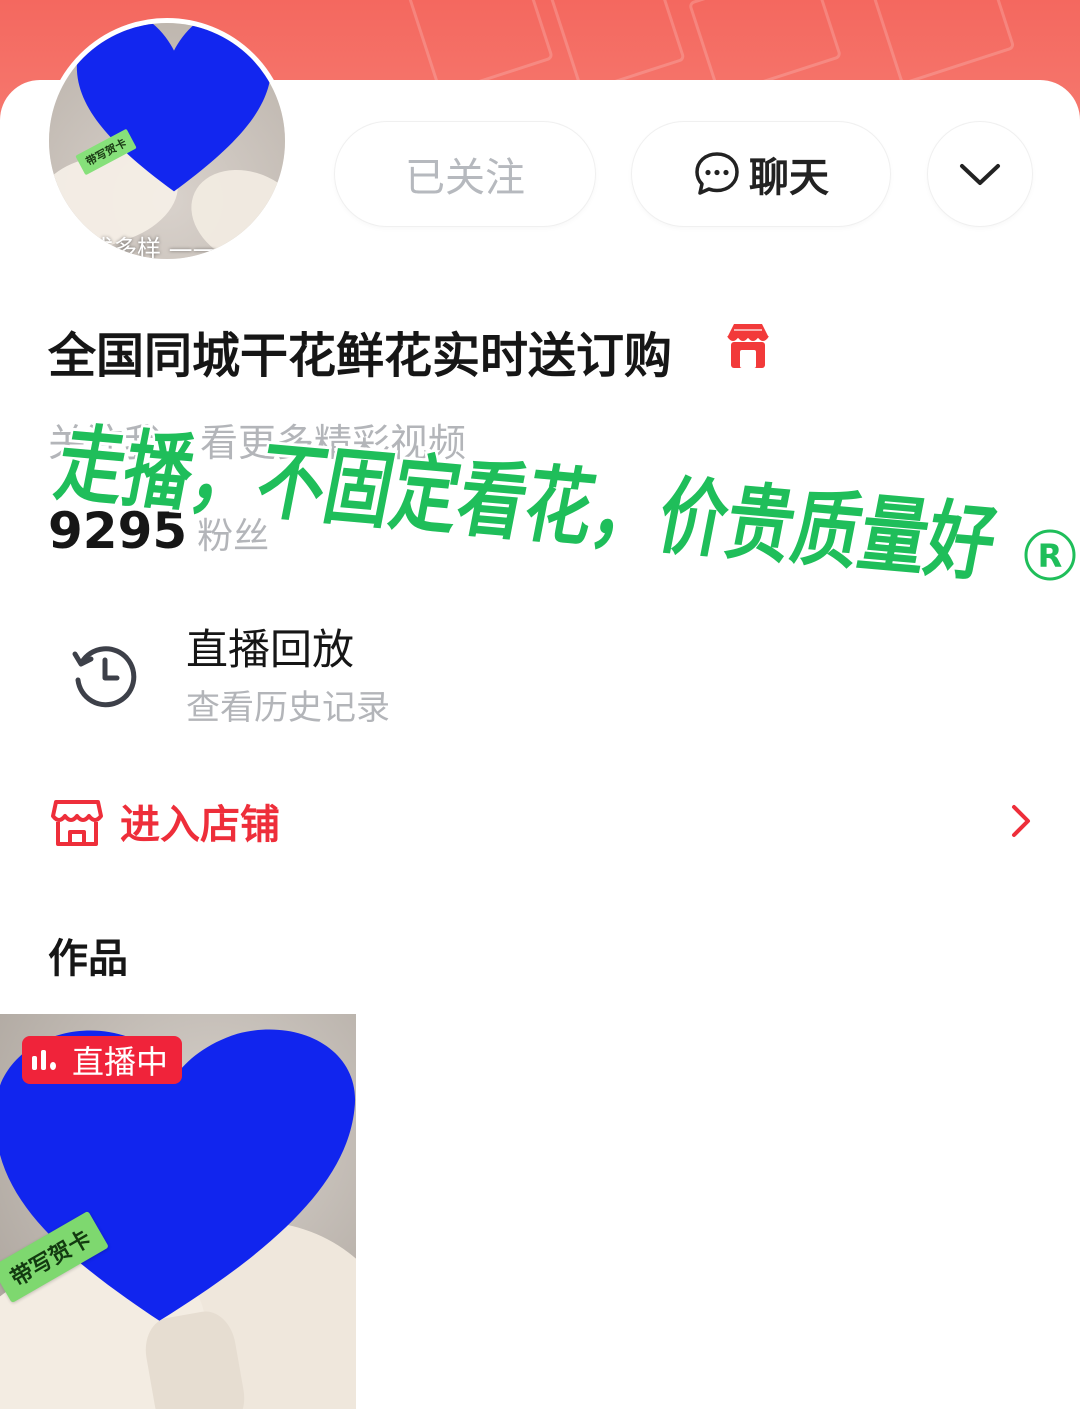  I want to click on video-thumbnail: 带写贺卡 直播中, so click(178, 1211).